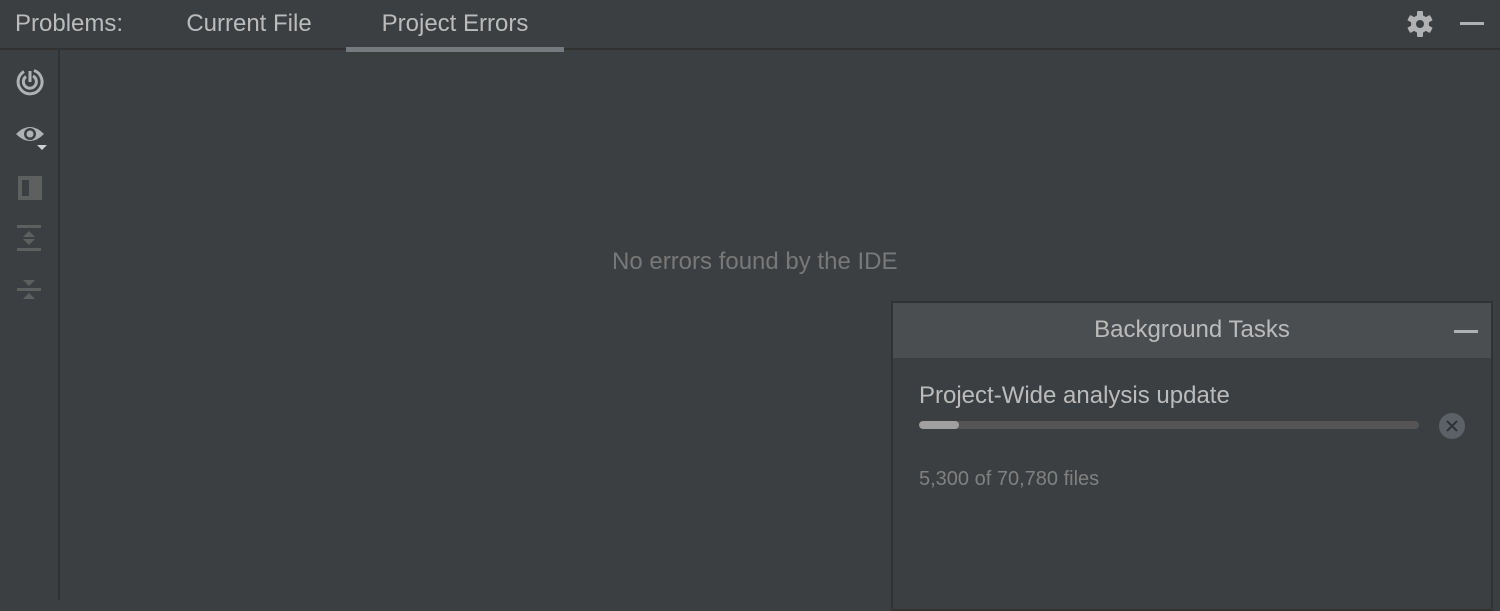 Image resolution: width=1500 pixels, height=611 pixels. I want to click on task-progress-bar, so click(1169, 425).